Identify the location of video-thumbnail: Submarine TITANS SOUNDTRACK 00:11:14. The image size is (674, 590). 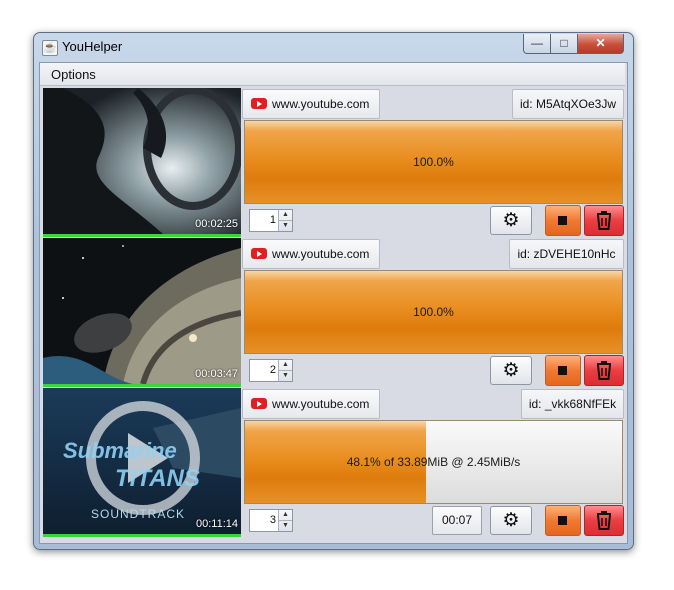
(142, 461).